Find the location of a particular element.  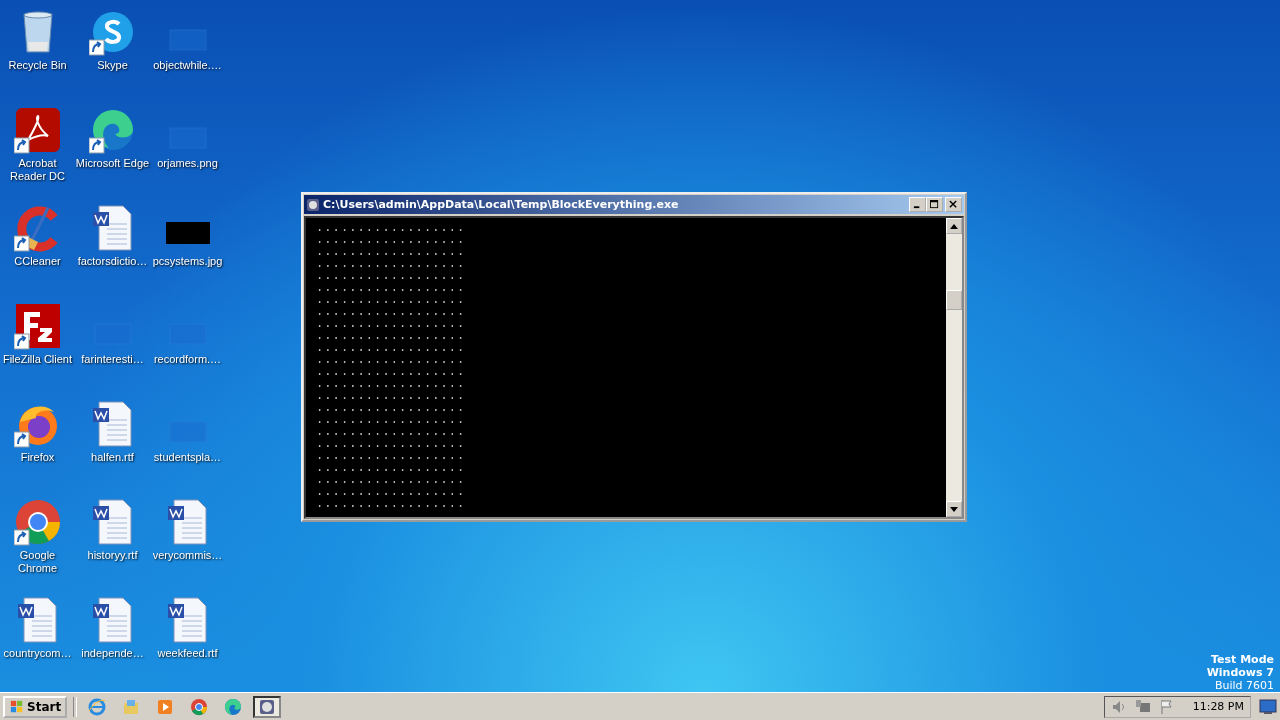

down-arrow-icon is located at coordinates (954, 509).